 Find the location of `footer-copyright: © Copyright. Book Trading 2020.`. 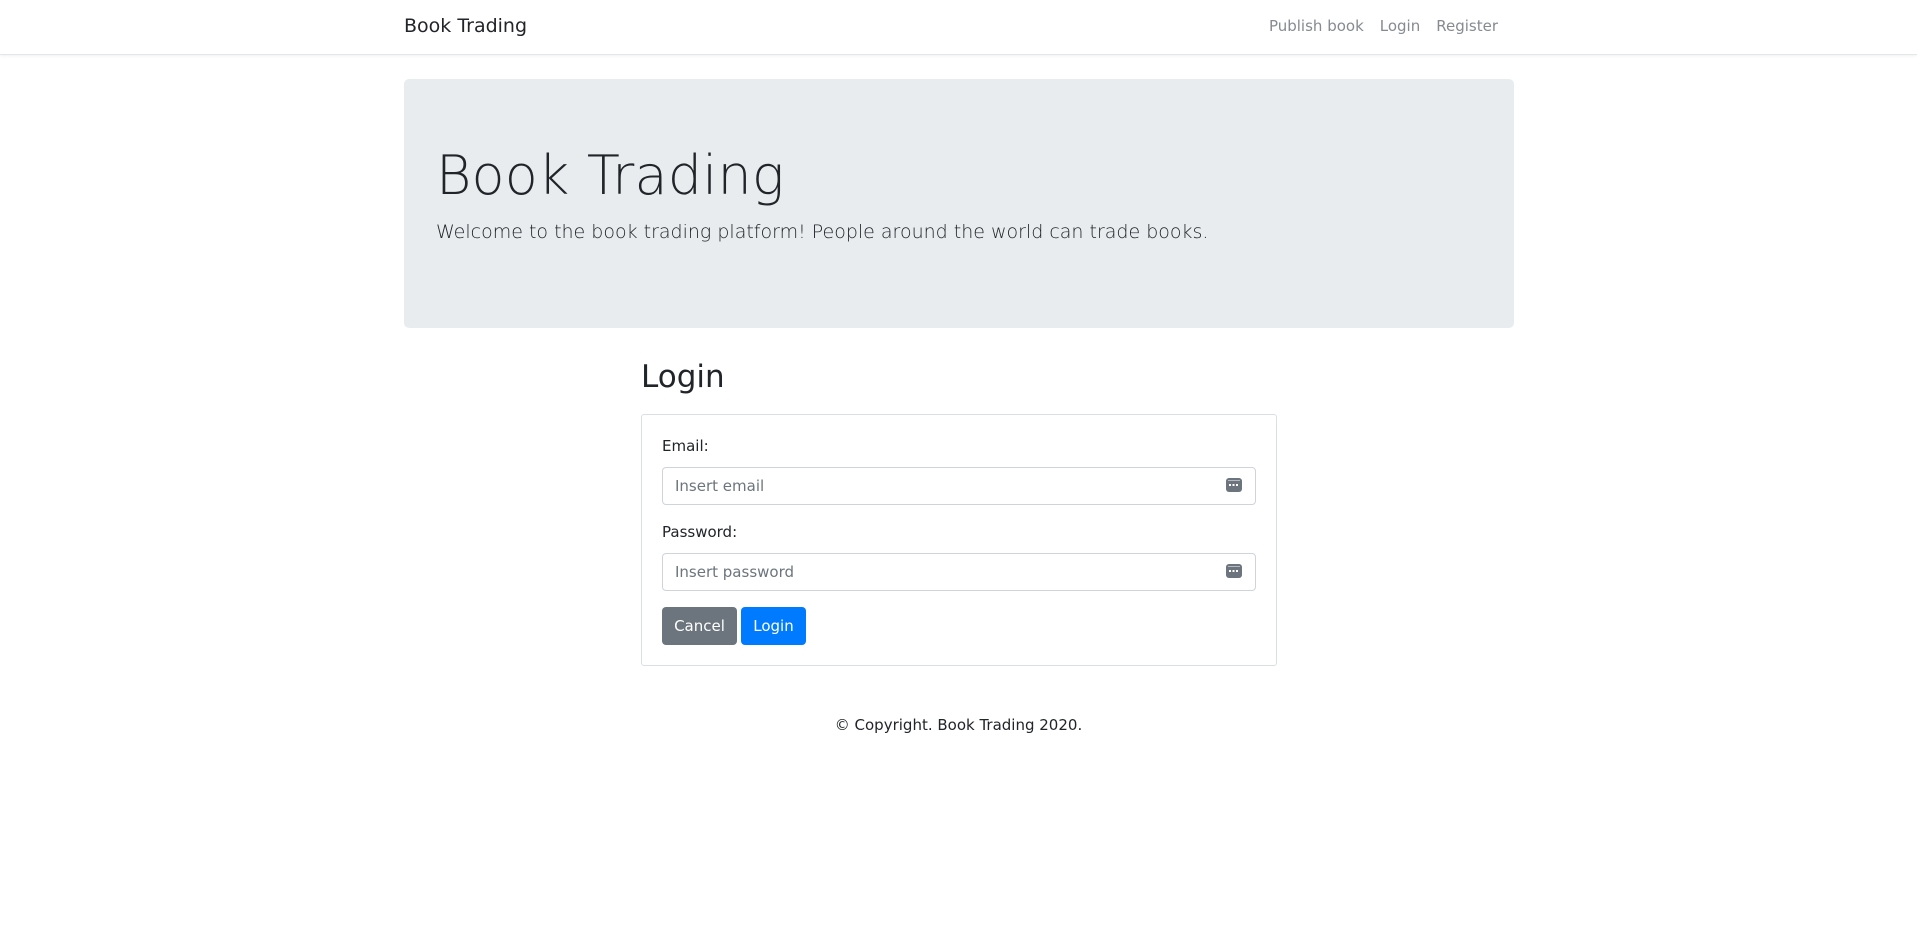

footer-copyright: © Copyright. Book Trading 2020. is located at coordinates (958, 725).